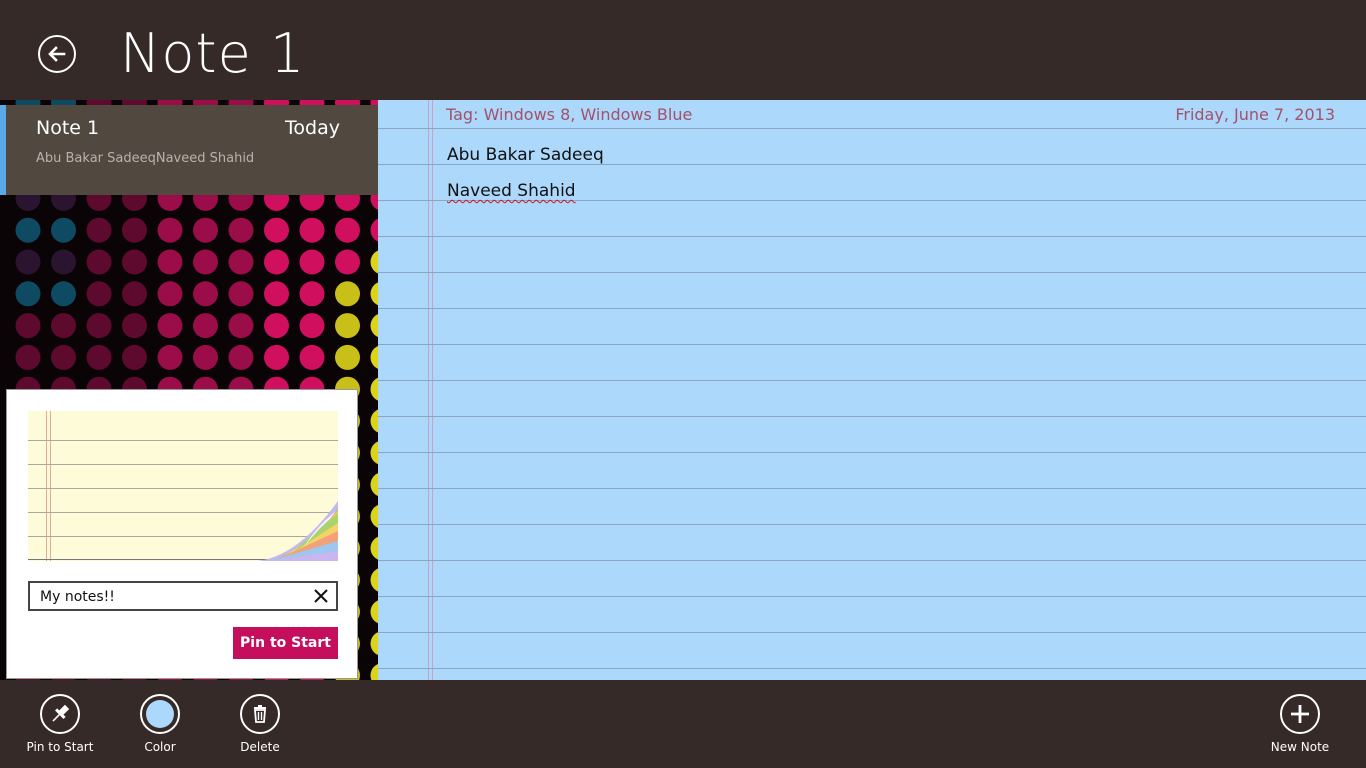  I want to click on note-tags: Tag: Windows 8, Windows Blue, so click(569, 114).